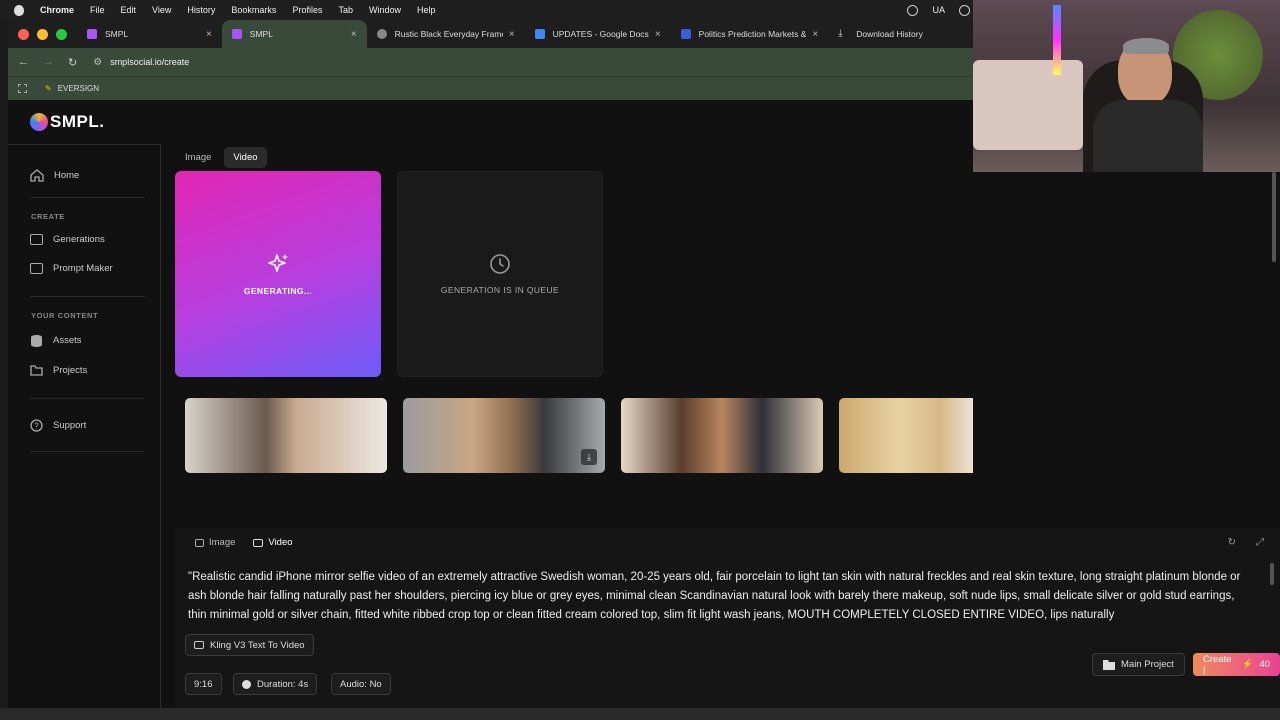 Image resolution: width=1280 pixels, height=720 pixels. I want to click on queue-label: GENERATION IS IN QUEUE, so click(500, 290).